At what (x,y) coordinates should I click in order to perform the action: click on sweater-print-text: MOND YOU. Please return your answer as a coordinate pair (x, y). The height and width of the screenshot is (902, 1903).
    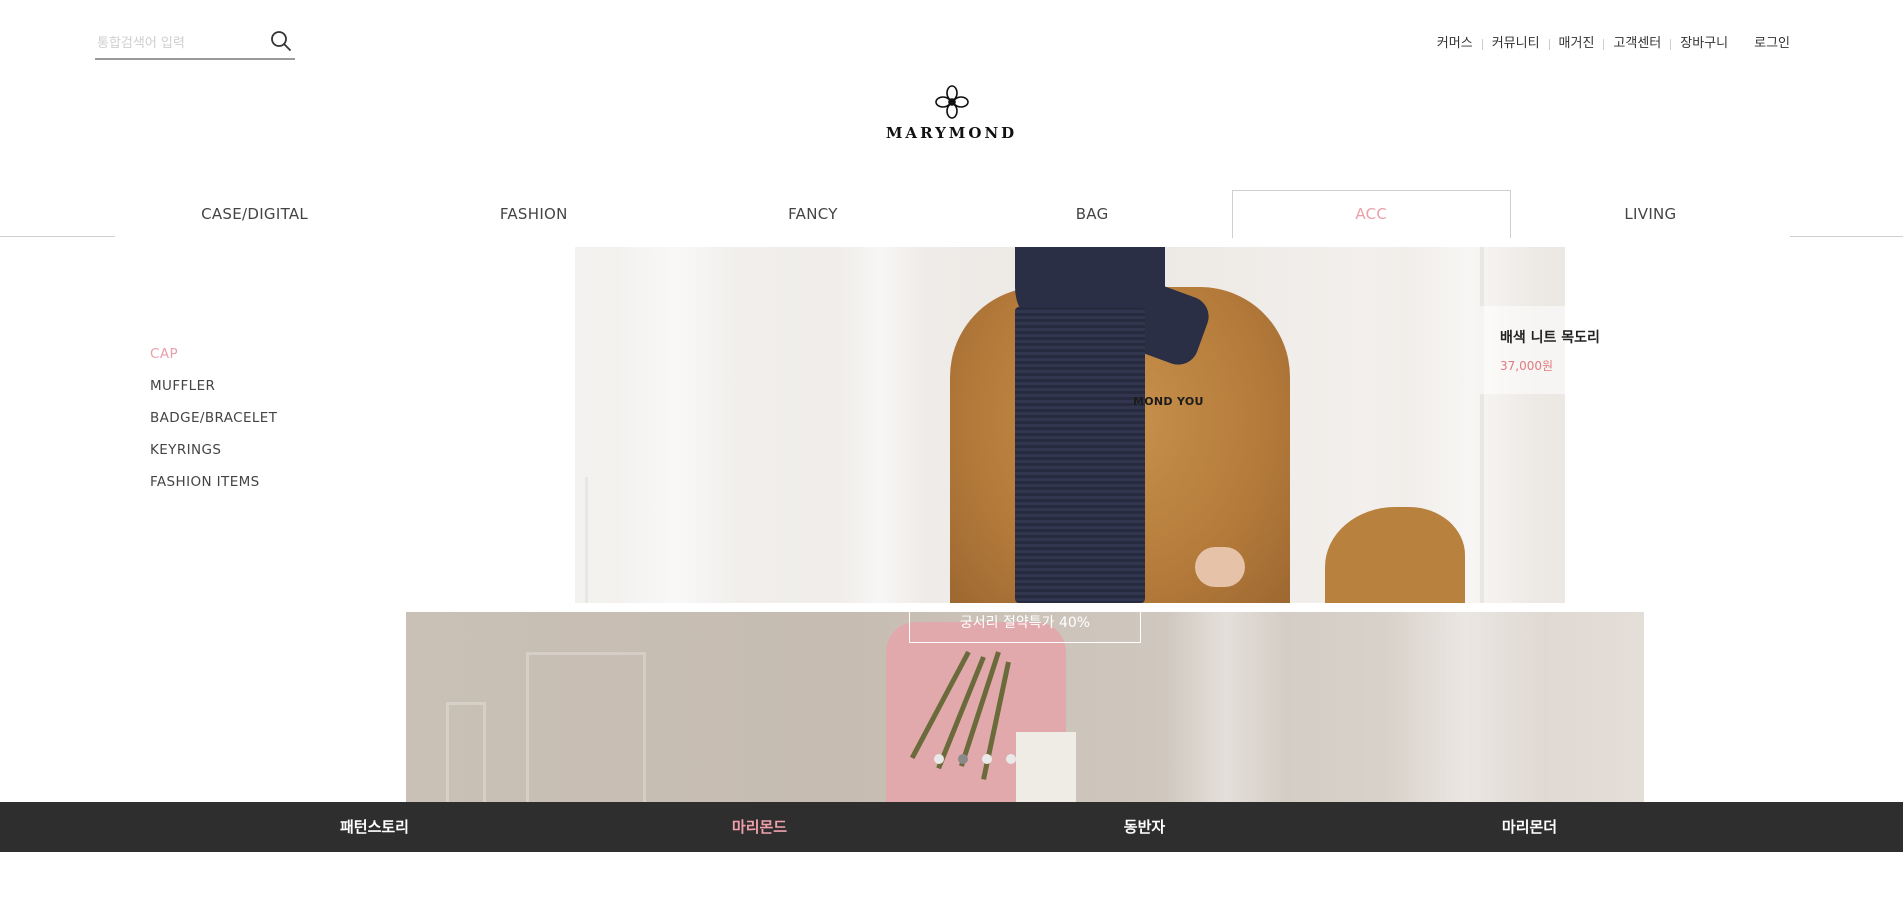
    Looking at the image, I should click on (1168, 401).